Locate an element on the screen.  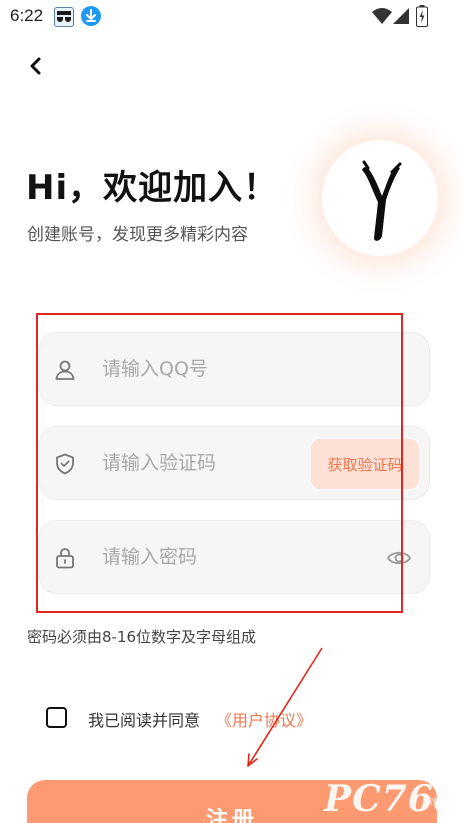
annotation-arrow is located at coordinates (285, 707).